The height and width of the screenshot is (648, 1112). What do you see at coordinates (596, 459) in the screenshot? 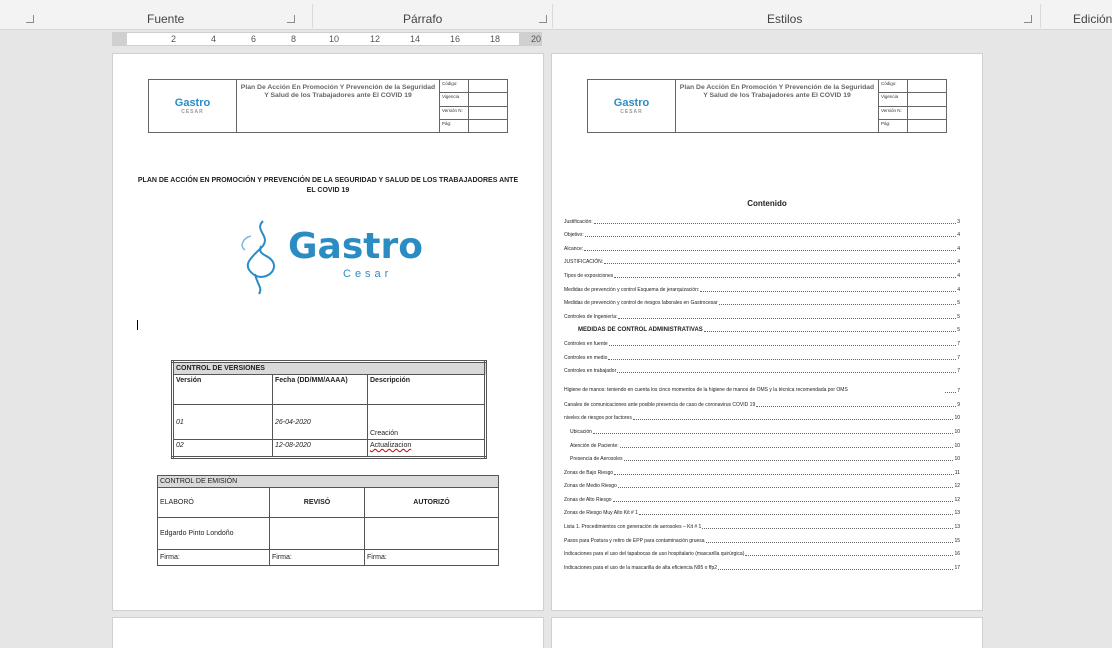
I see `toc-entry-title: Presencia de Aerosoles` at bounding box center [596, 459].